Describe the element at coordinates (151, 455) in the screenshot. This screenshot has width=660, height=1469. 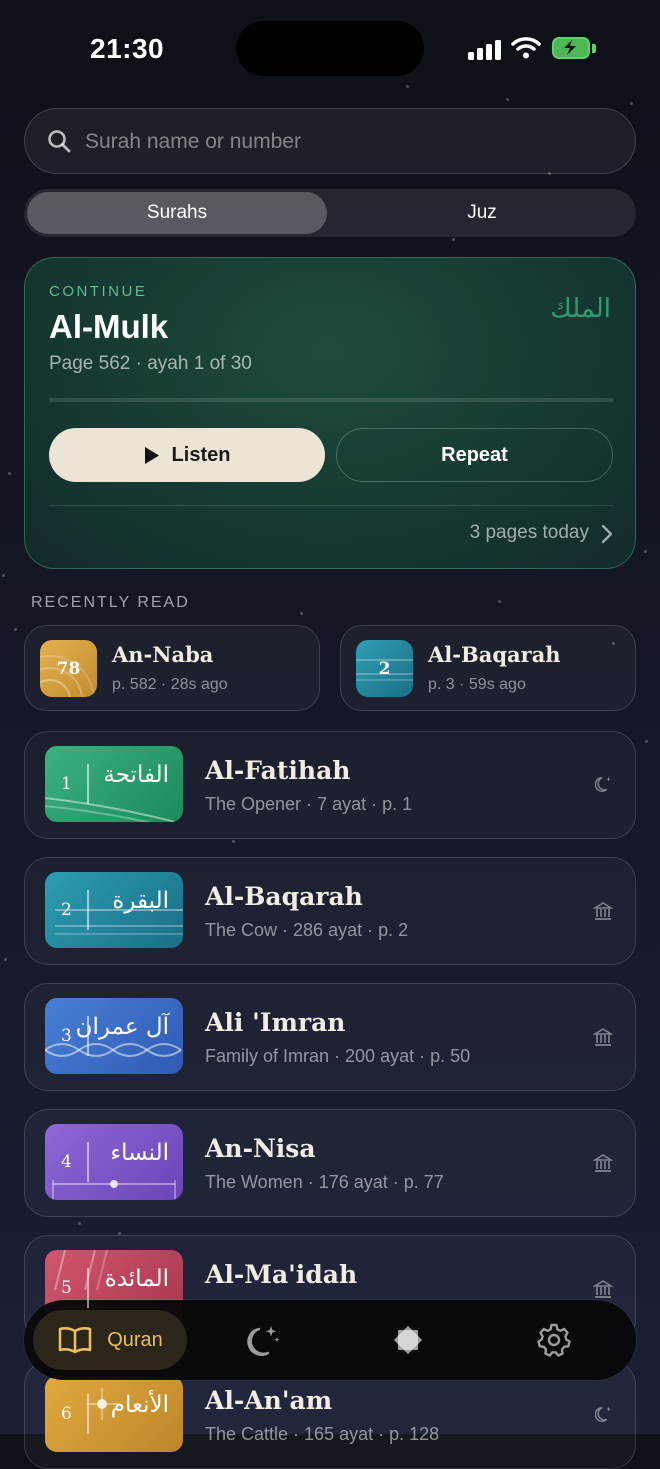
I see `play-icon` at that location.